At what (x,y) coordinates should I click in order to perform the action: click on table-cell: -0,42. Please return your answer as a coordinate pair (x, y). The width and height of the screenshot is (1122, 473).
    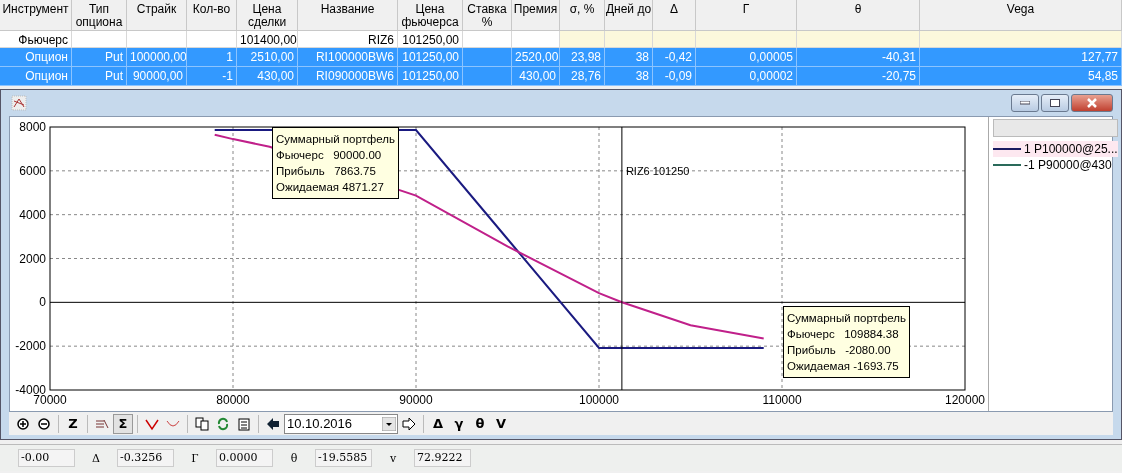
    Looking at the image, I should click on (678, 57).